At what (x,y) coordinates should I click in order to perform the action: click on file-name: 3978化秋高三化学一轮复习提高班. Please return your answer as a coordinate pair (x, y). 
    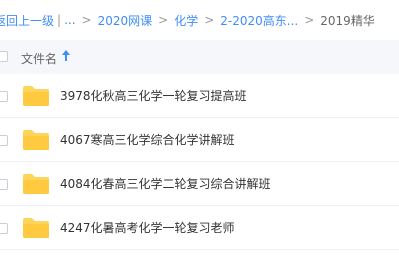
    Looking at the image, I should click on (153, 95).